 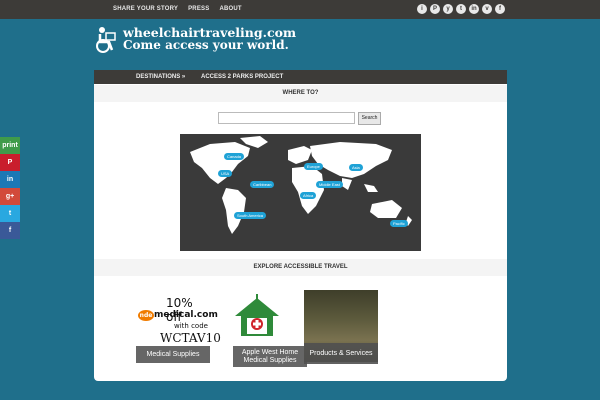 I want to click on explore-heading: EXPLORE ACCESSIBLE TRAVEL, so click(x=300, y=267).